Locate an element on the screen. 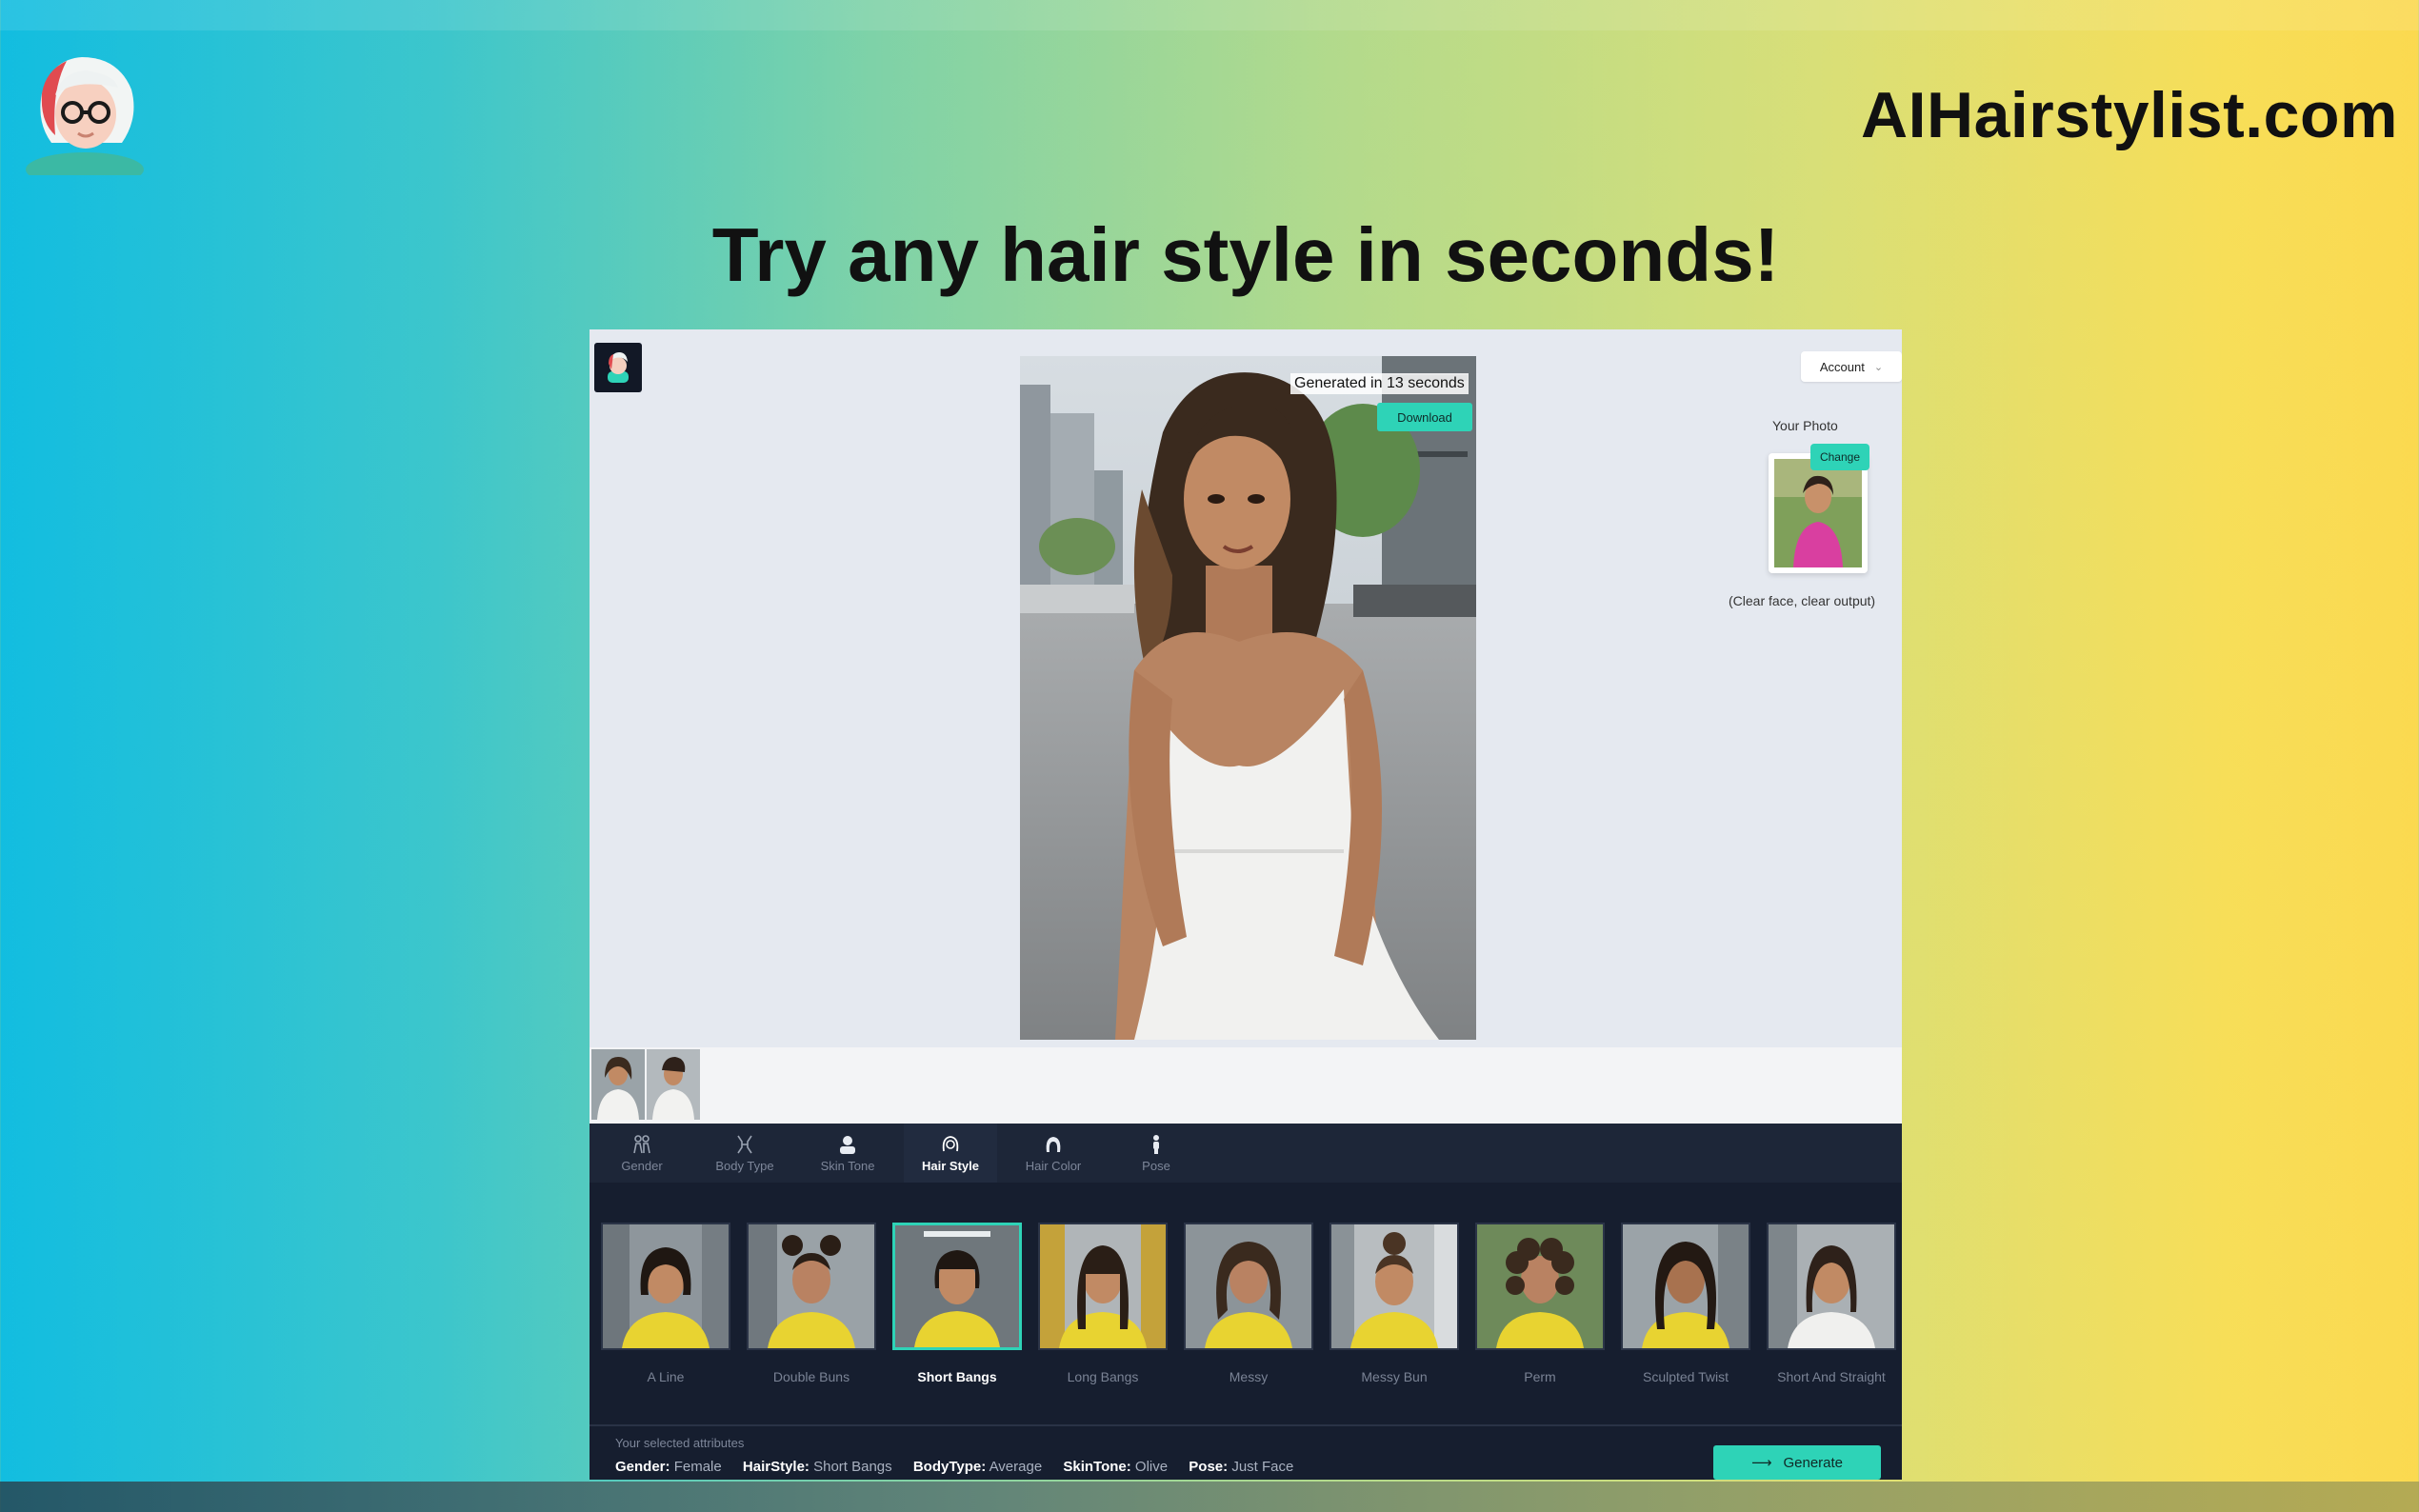 The width and height of the screenshot is (2419, 1512). skin-tone-icon is located at coordinates (847, 1144).